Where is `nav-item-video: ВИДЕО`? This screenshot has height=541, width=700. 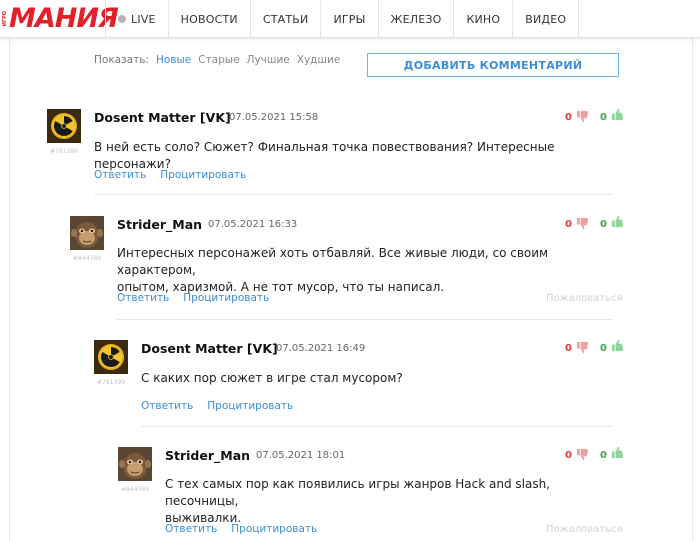
nav-item-video: ВИДЕО is located at coordinates (546, 19).